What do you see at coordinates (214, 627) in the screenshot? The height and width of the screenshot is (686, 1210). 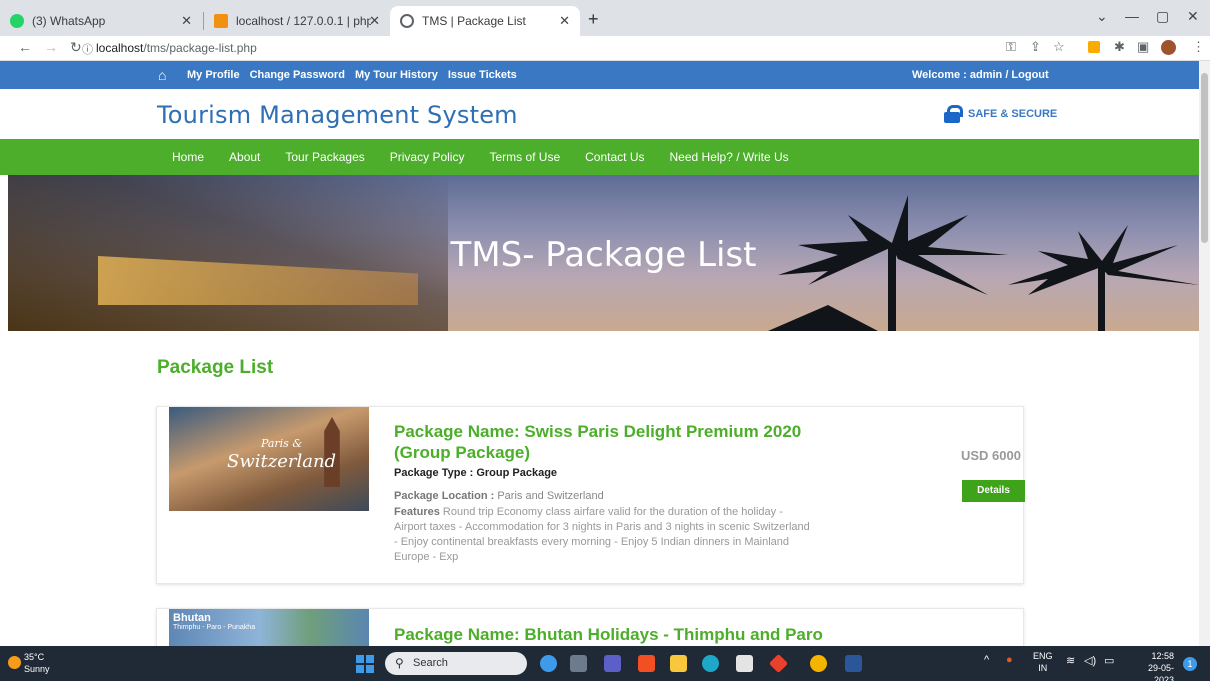 I see `thumbnail-line-2: Thimphu - Paro - Punakha` at bounding box center [214, 627].